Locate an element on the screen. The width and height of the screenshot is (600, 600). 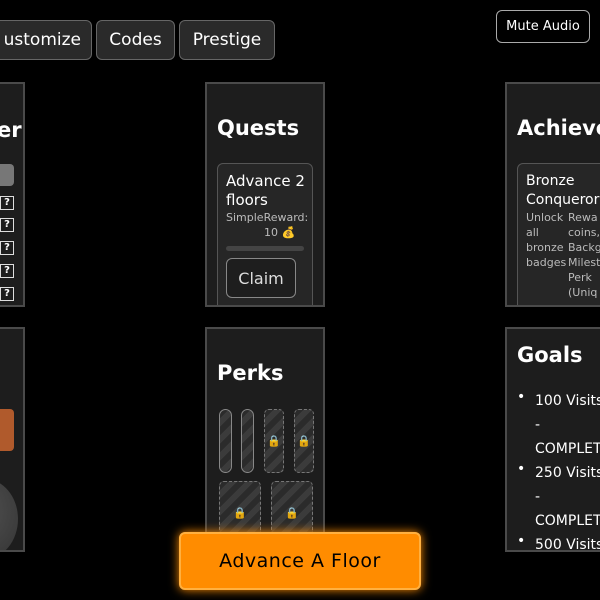
quest-name: Advance 2 floors is located at coordinates (265, 191).